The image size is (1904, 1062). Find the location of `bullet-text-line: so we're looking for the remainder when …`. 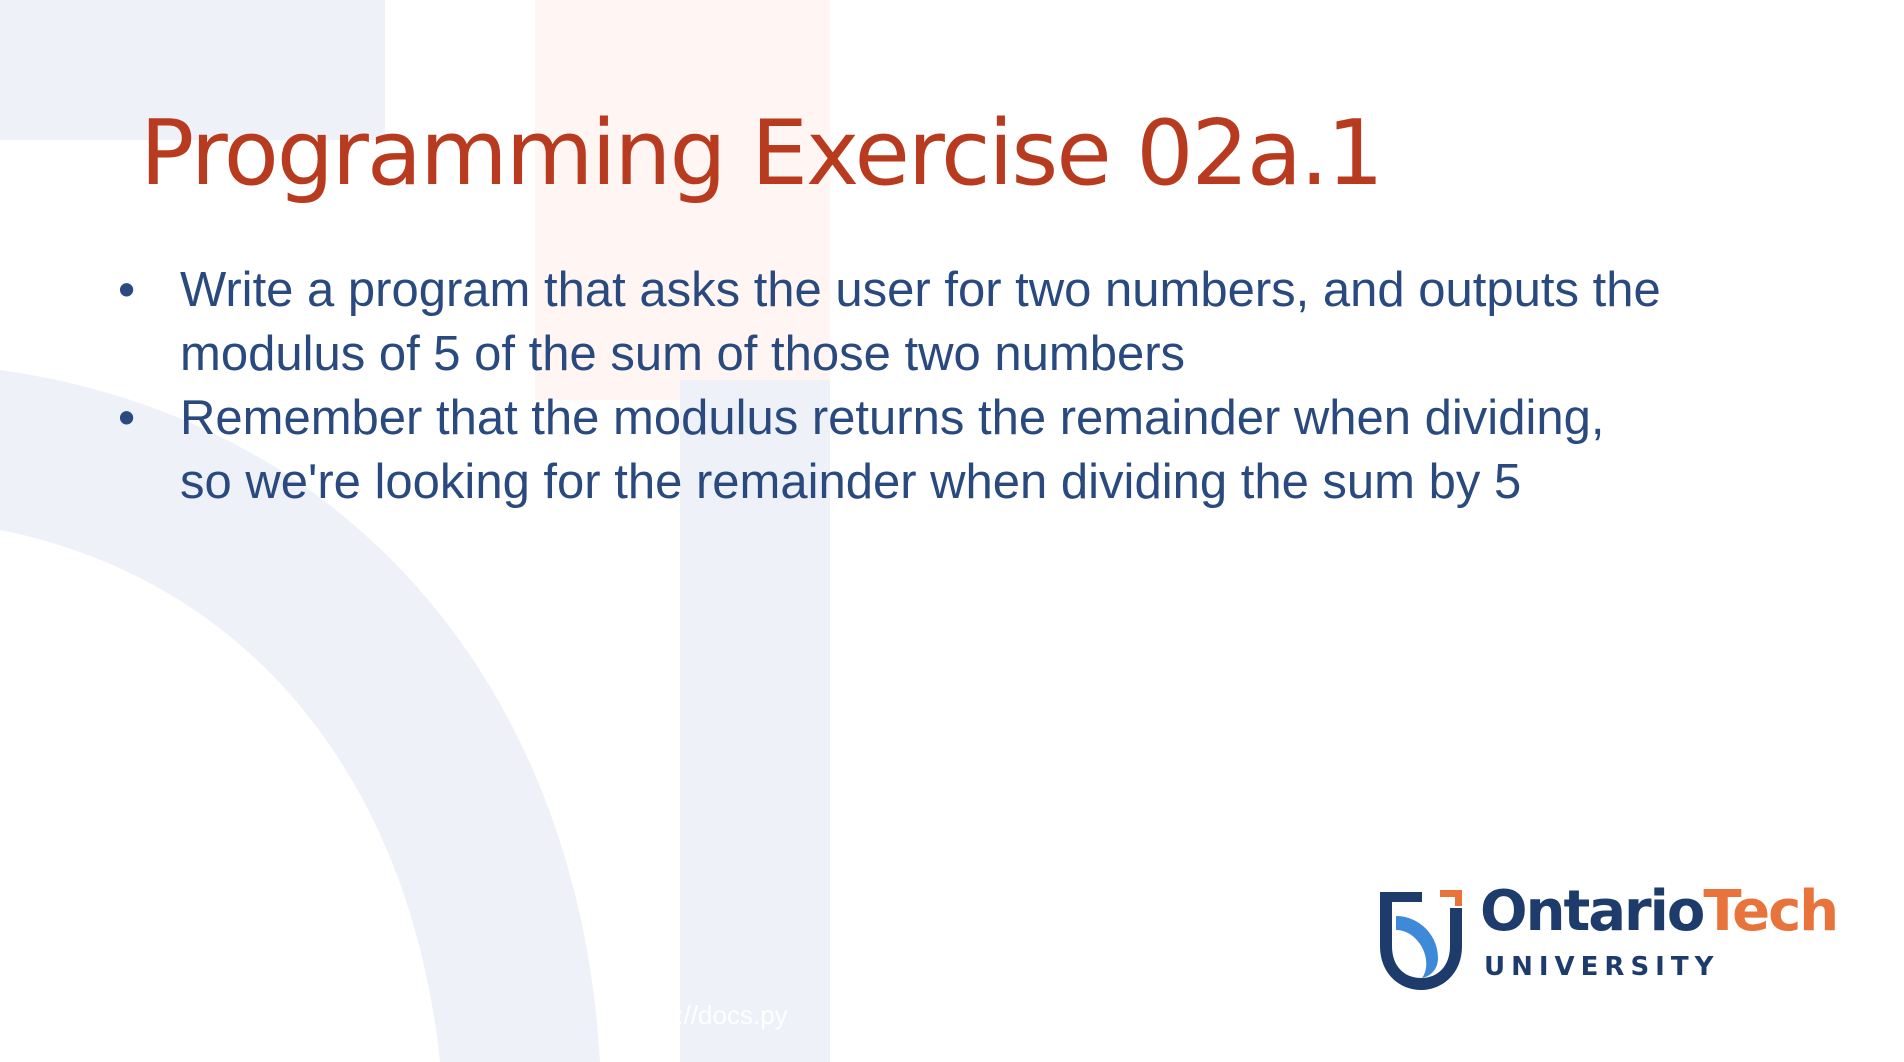

bullet-text-line: so we're looking for the remainder when … is located at coordinates (851, 482).